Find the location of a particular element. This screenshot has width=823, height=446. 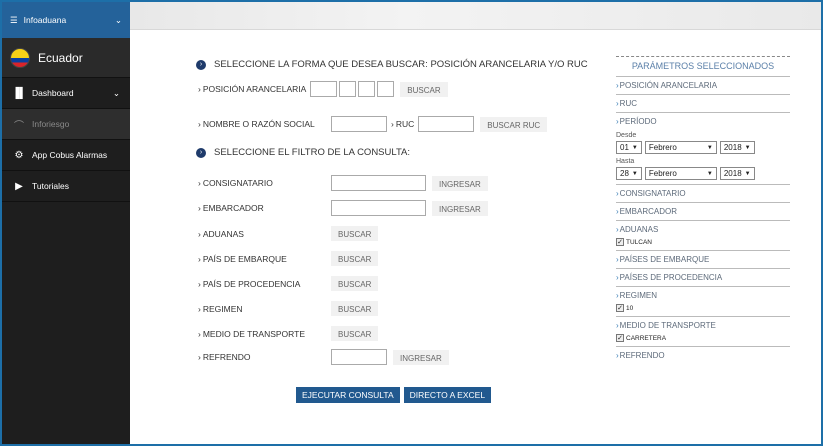

hasta-month-select: Febrero ▼ is located at coordinates (680, 173).